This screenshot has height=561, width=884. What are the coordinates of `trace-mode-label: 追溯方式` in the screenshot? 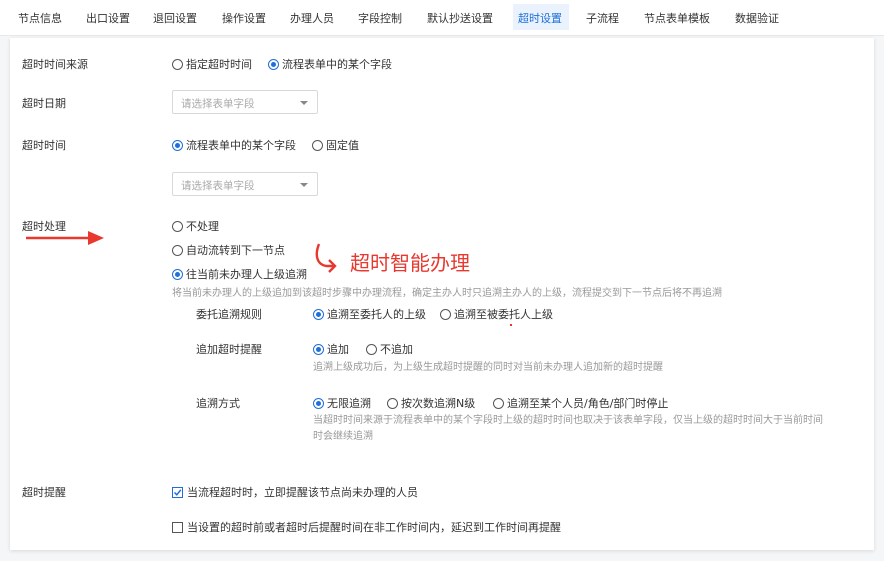 It's located at (218, 403).